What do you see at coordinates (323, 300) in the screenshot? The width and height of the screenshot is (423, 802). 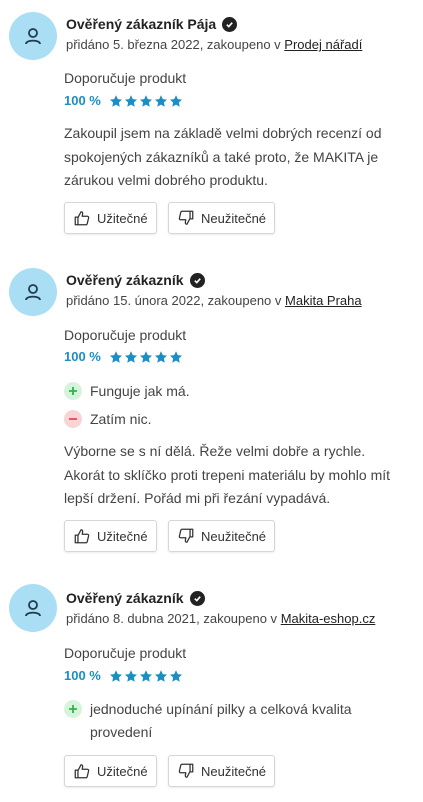 I see `shop-link: Makita Praha` at bounding box center [323, 300].